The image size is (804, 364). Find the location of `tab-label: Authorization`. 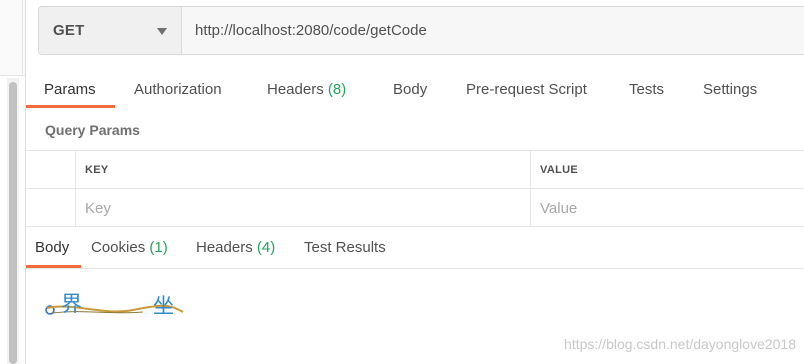

tab-label: Authorization is located at coordinates (178, 89).